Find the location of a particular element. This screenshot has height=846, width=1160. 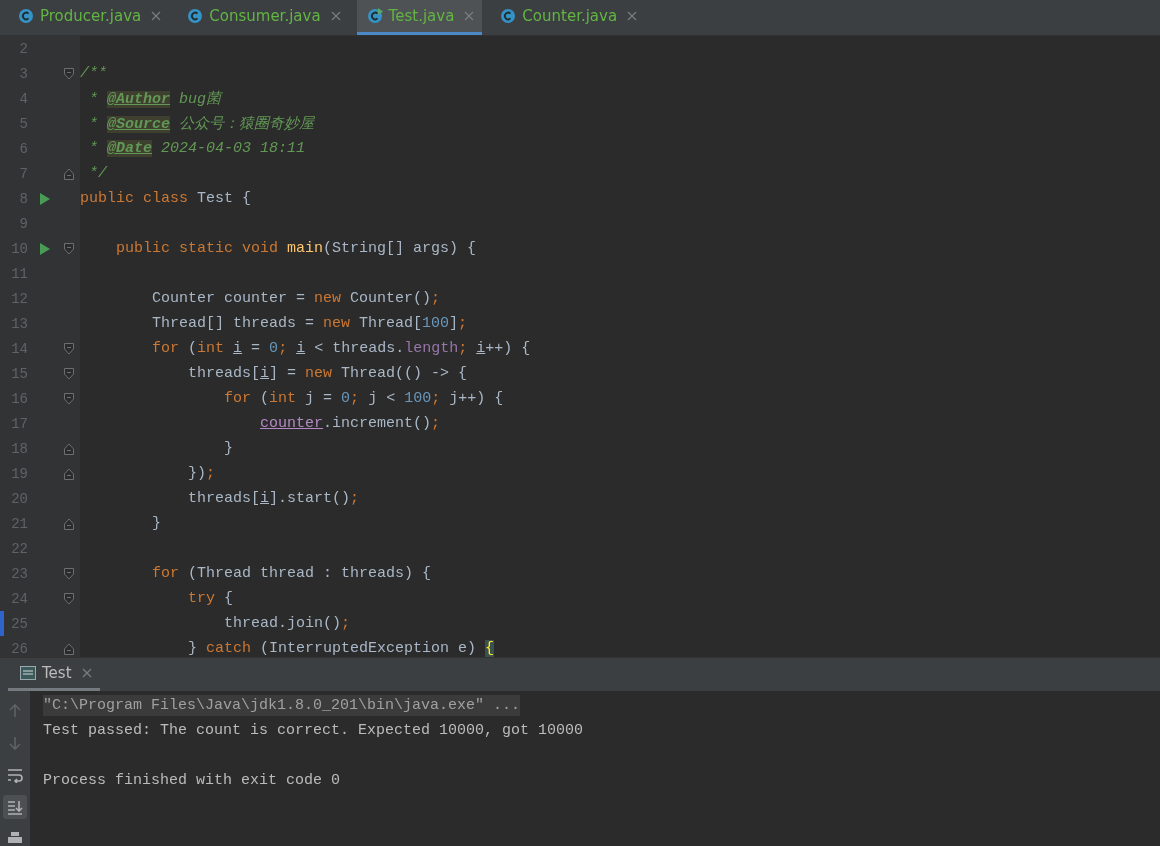

code-text: ].start() is located at coordinates (310, 498).